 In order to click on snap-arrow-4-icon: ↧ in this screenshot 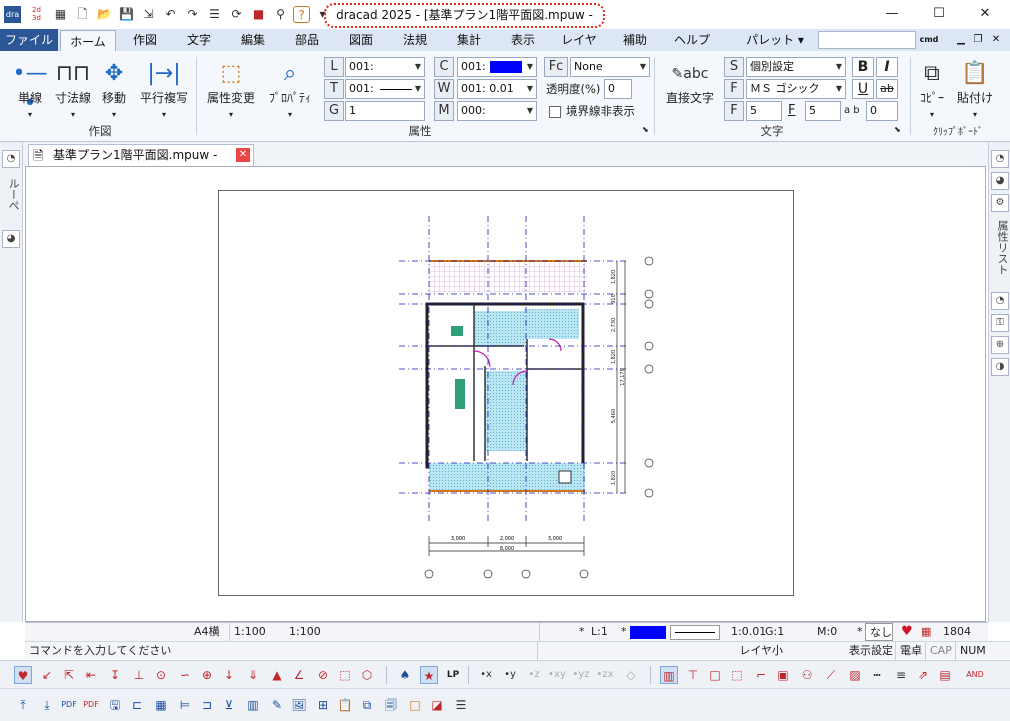, I will do `click(115, 675)`.